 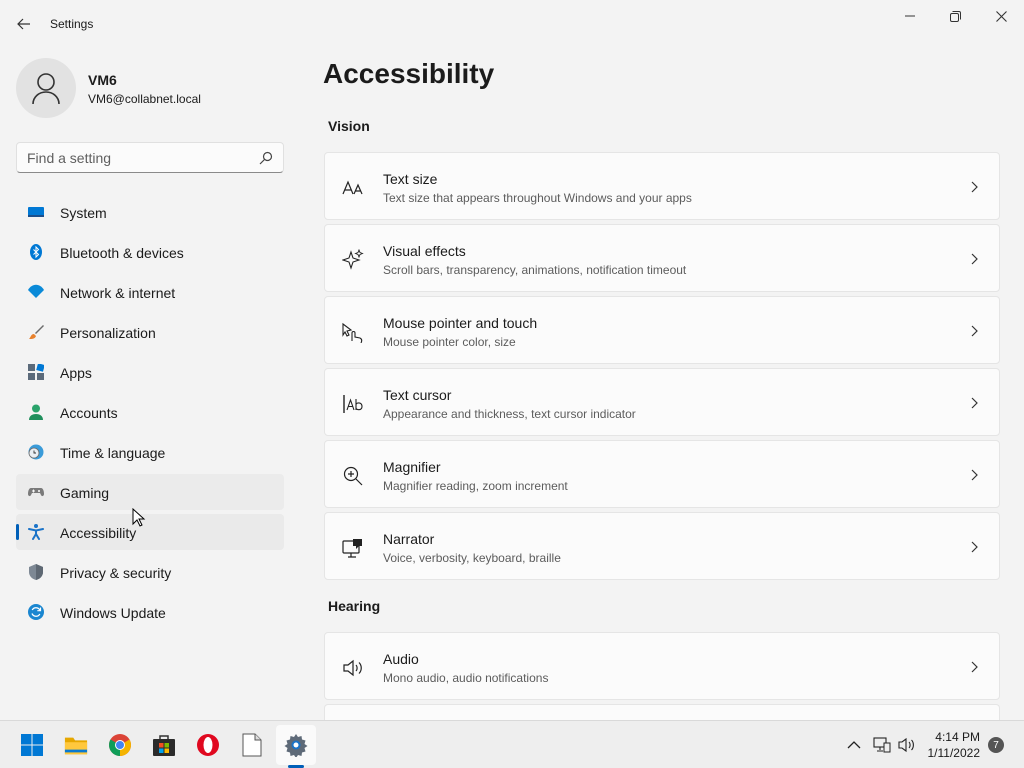 I want to click on file-explorer-icon, so click(x=76, y=746).